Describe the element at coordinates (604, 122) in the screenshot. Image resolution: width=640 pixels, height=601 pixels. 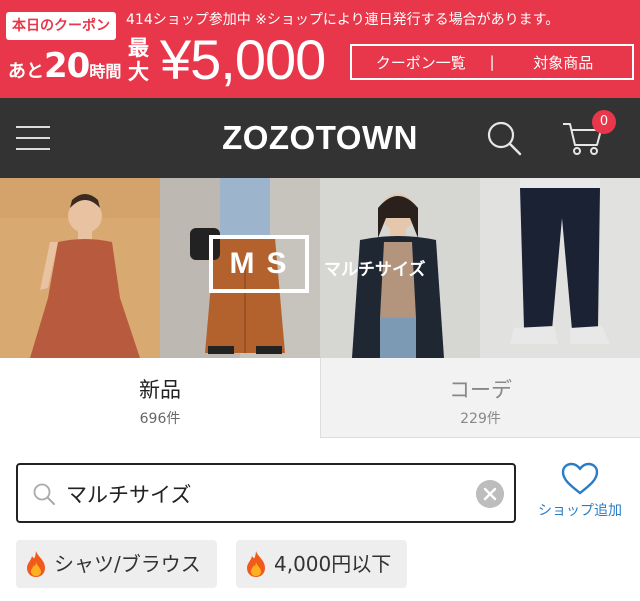
I see `cart-count-badge: 0` at that location.